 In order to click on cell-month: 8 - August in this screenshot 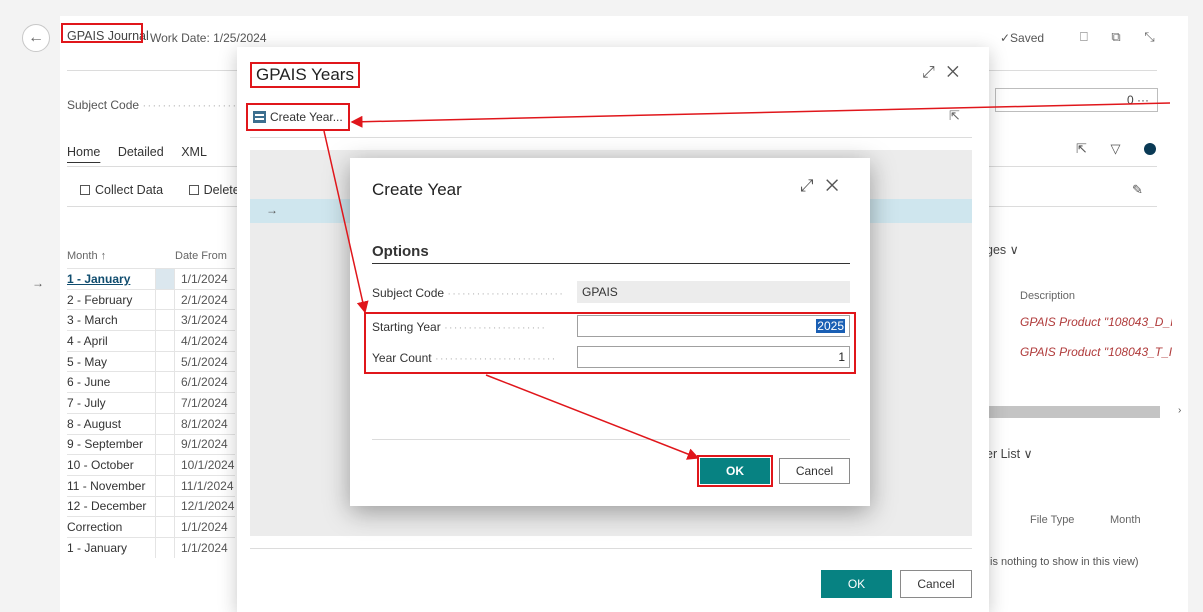, I will do `click(94, 423)`.